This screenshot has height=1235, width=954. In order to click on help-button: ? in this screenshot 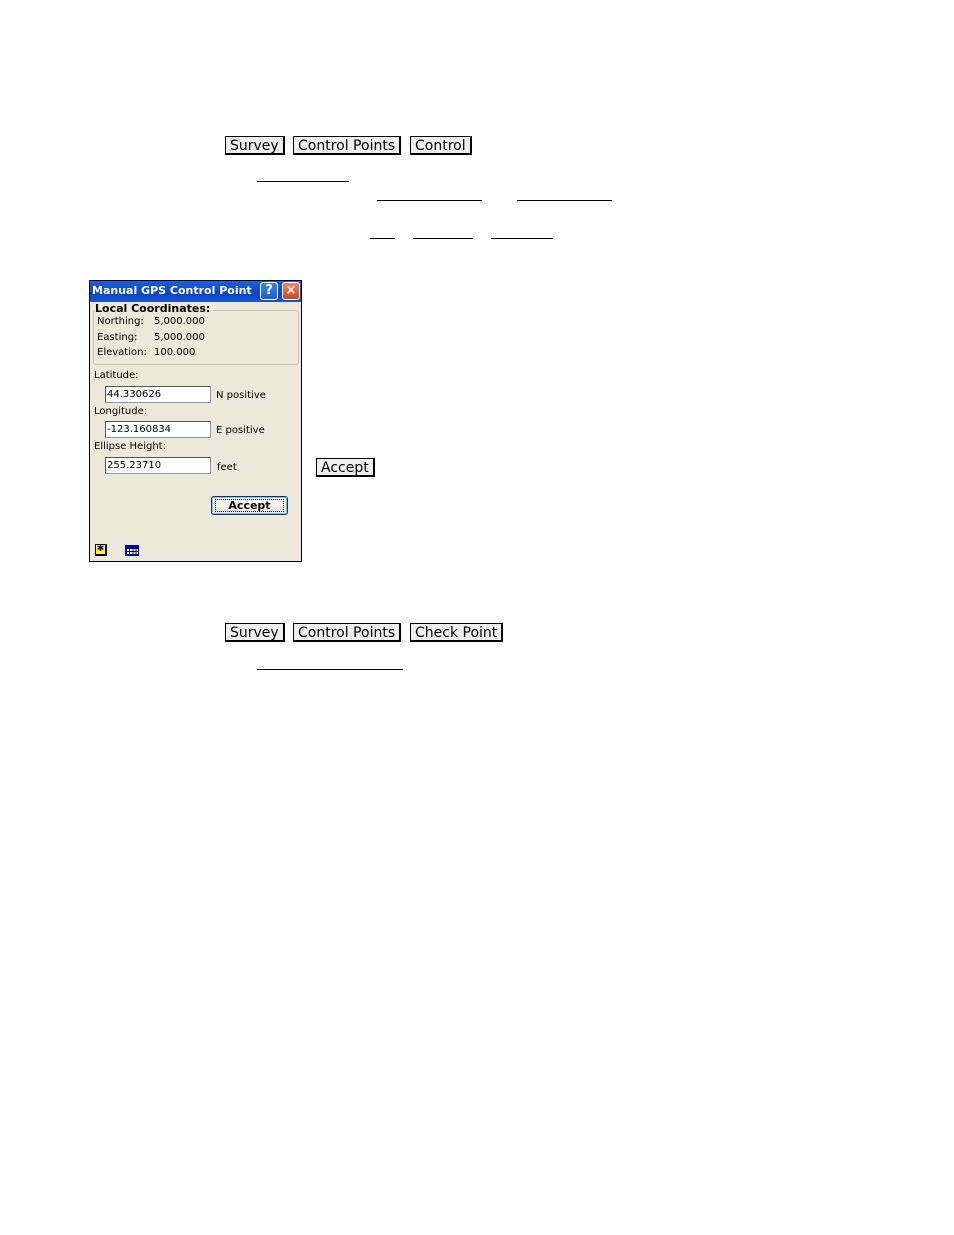, I will do `click(269, 291)`.